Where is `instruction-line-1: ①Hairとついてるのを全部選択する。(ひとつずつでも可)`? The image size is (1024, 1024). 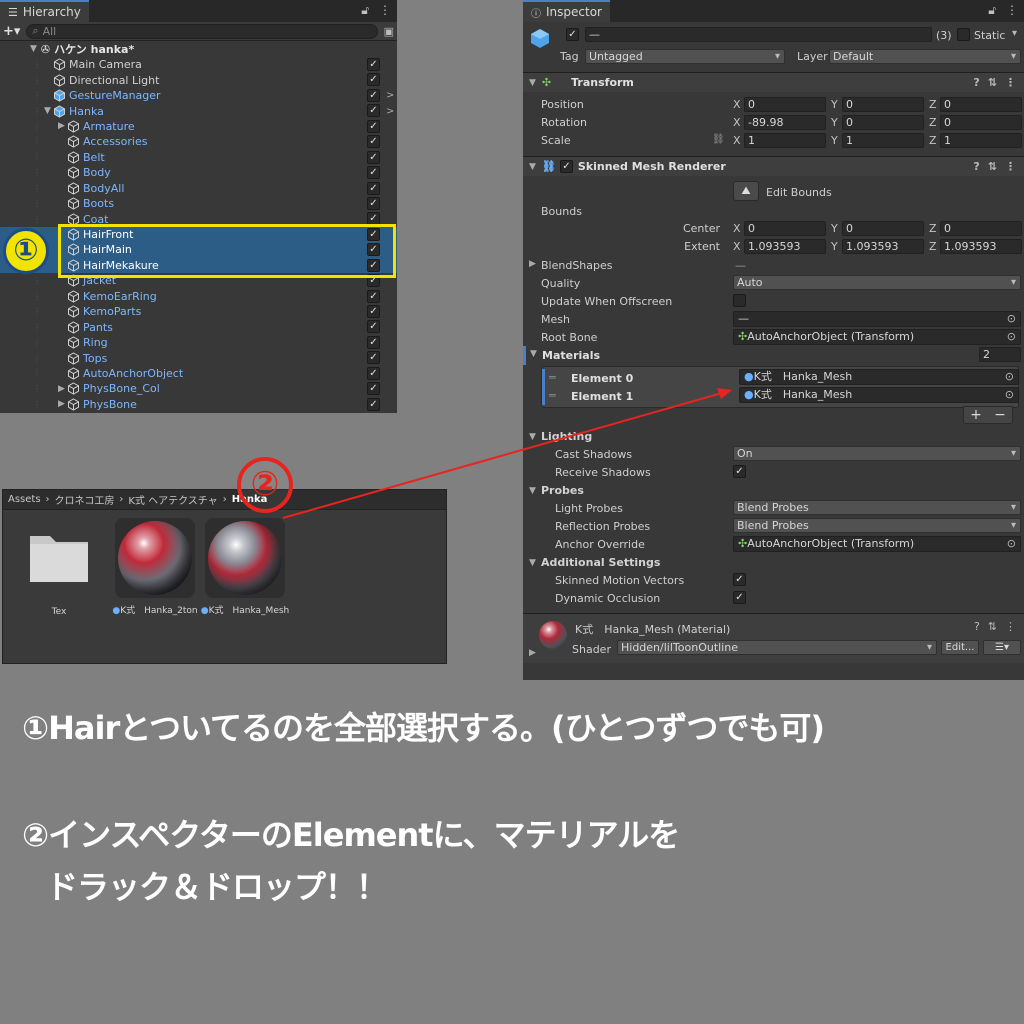
instruction-line-1: ①Hairとついてるのを全部選択する。(ひとつずつでも可) is located at coordinates (423, 728).